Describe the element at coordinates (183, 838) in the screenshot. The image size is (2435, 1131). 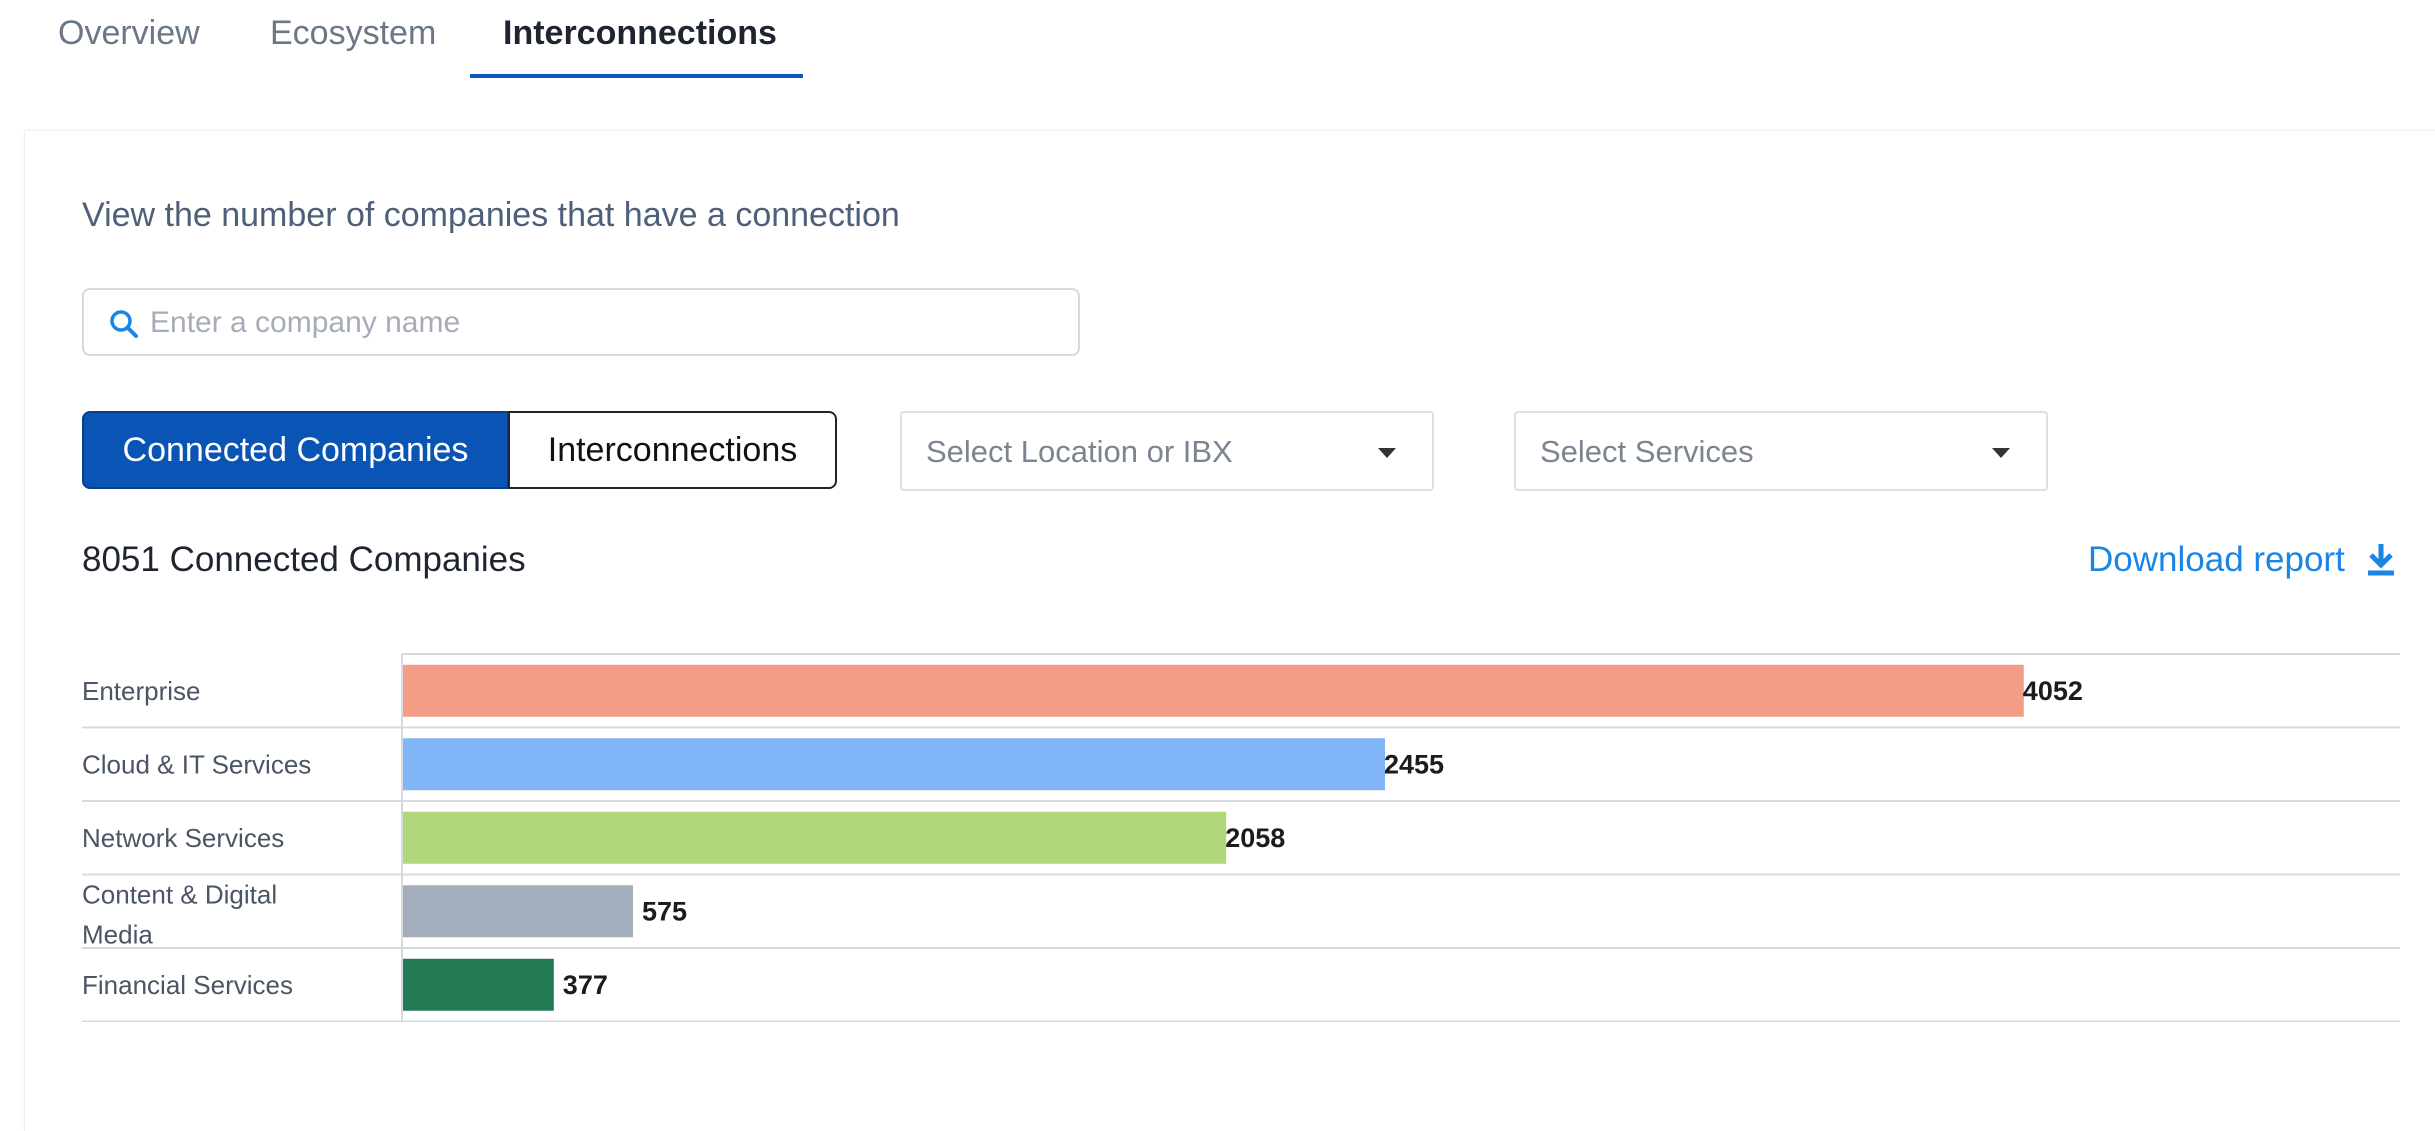
I see `category-label: Network Services` at that location.